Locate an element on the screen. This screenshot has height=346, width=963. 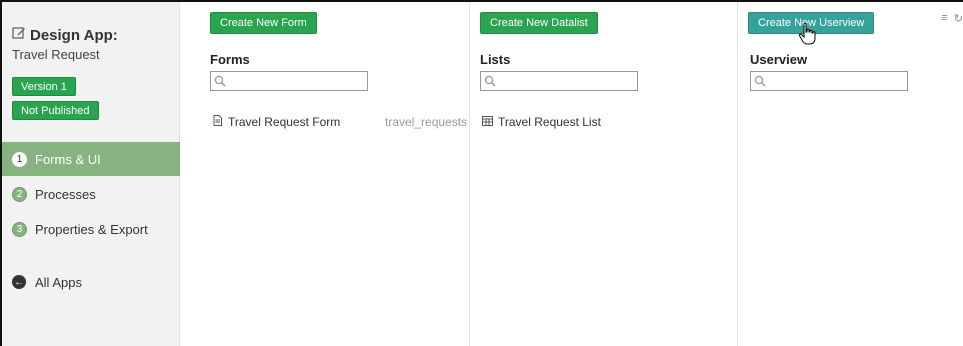
userview-search-input is located at coordinates (829, 81).